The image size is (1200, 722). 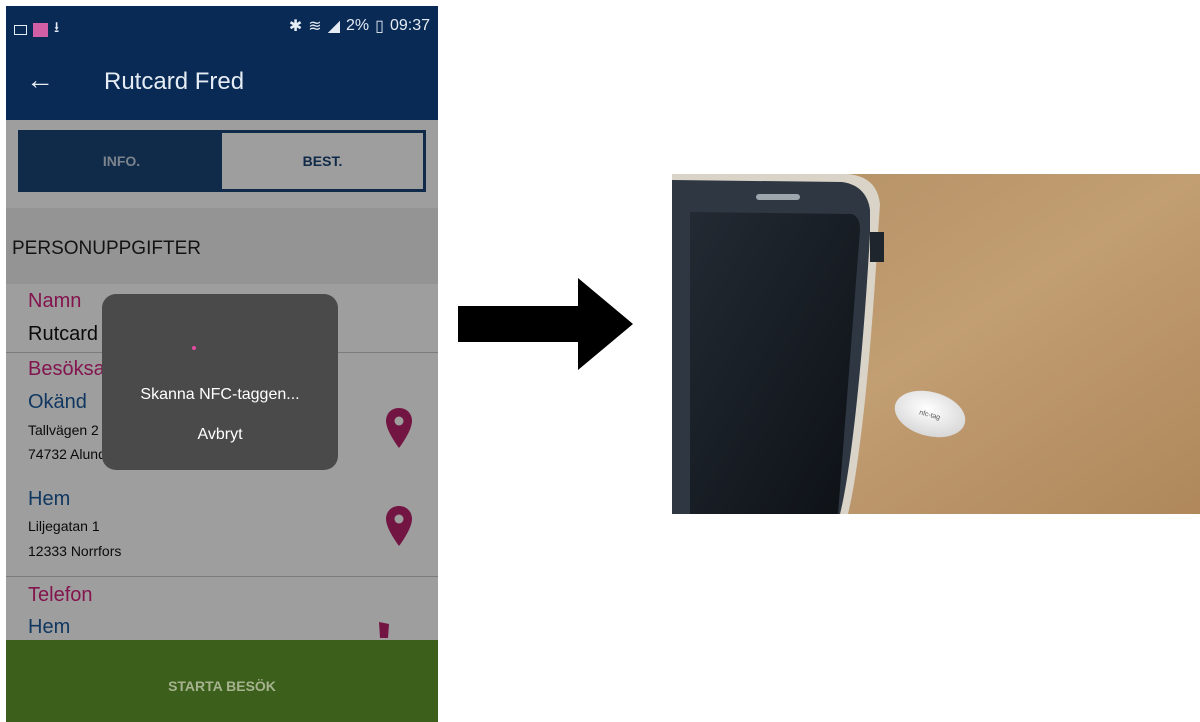 I want to click on status-icons-right: ✱ ≋ ◢ 2% ▯ 09:37, so click(x=359, y=26).